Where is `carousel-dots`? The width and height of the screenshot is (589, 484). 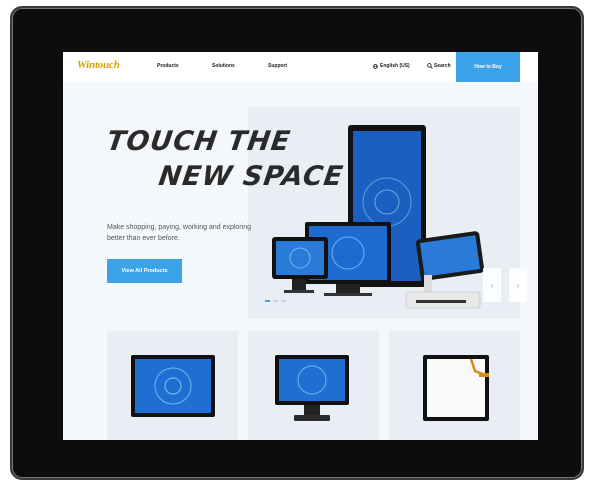
carousel-dots is located at coordinates (275, 301).